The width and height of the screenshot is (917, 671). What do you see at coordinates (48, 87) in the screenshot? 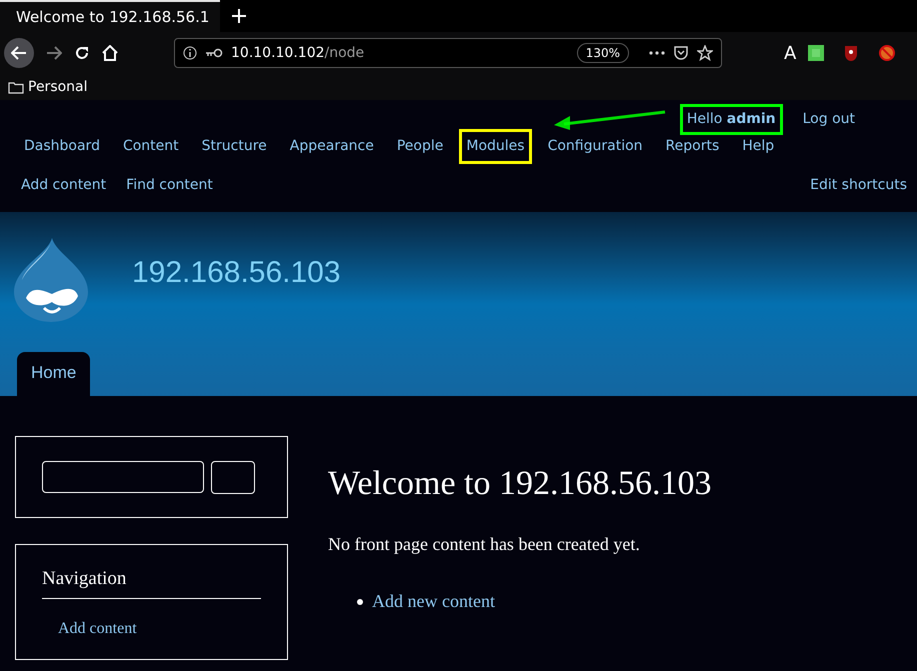
I see `bookmark-folder: Personal` at bounding box center [48, 87].